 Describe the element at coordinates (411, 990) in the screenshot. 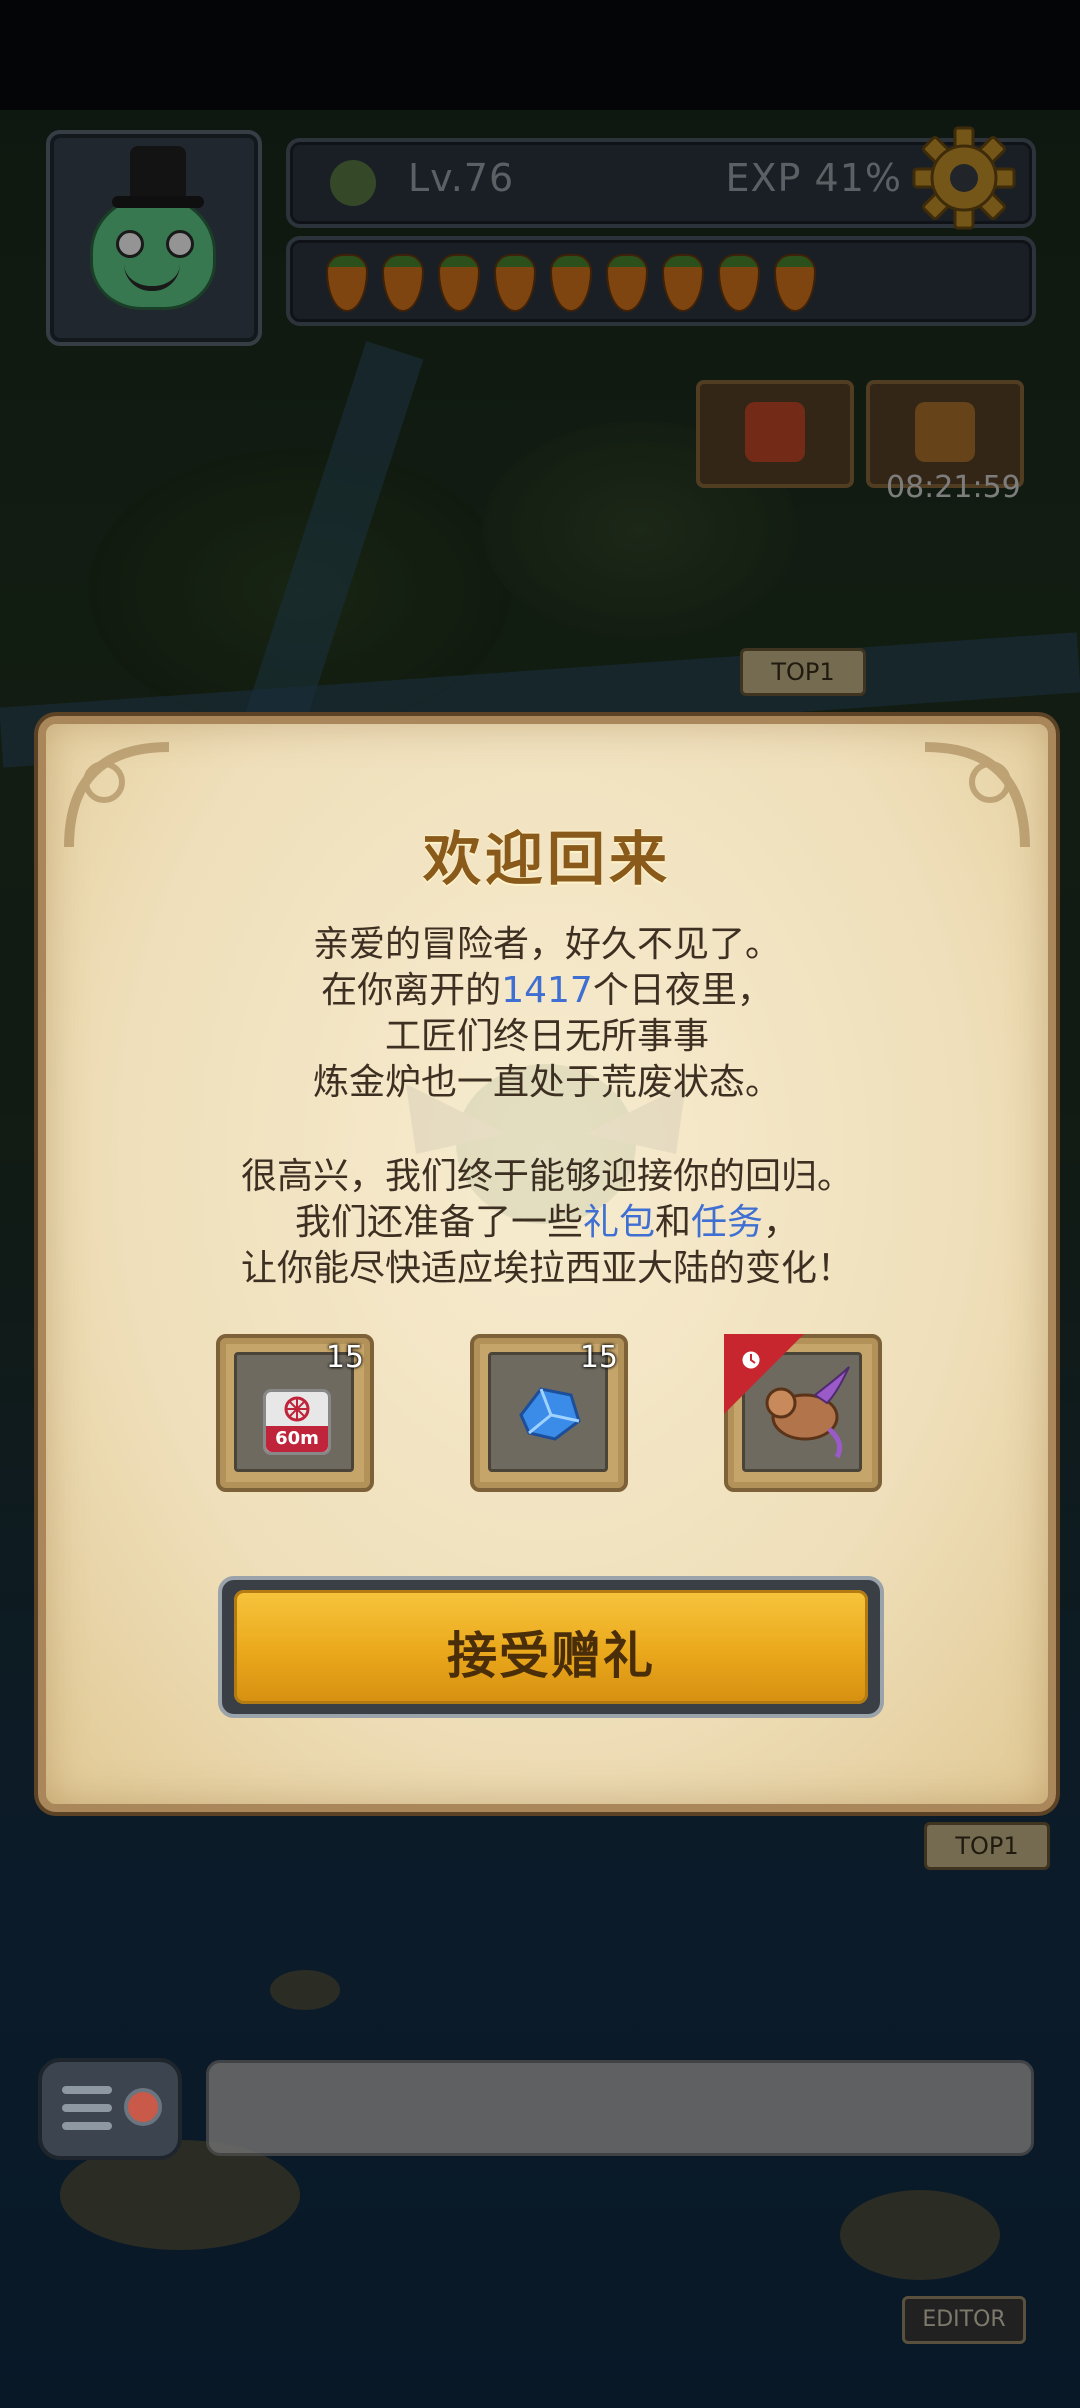

I see `message-text: 在你离开的` at that location.